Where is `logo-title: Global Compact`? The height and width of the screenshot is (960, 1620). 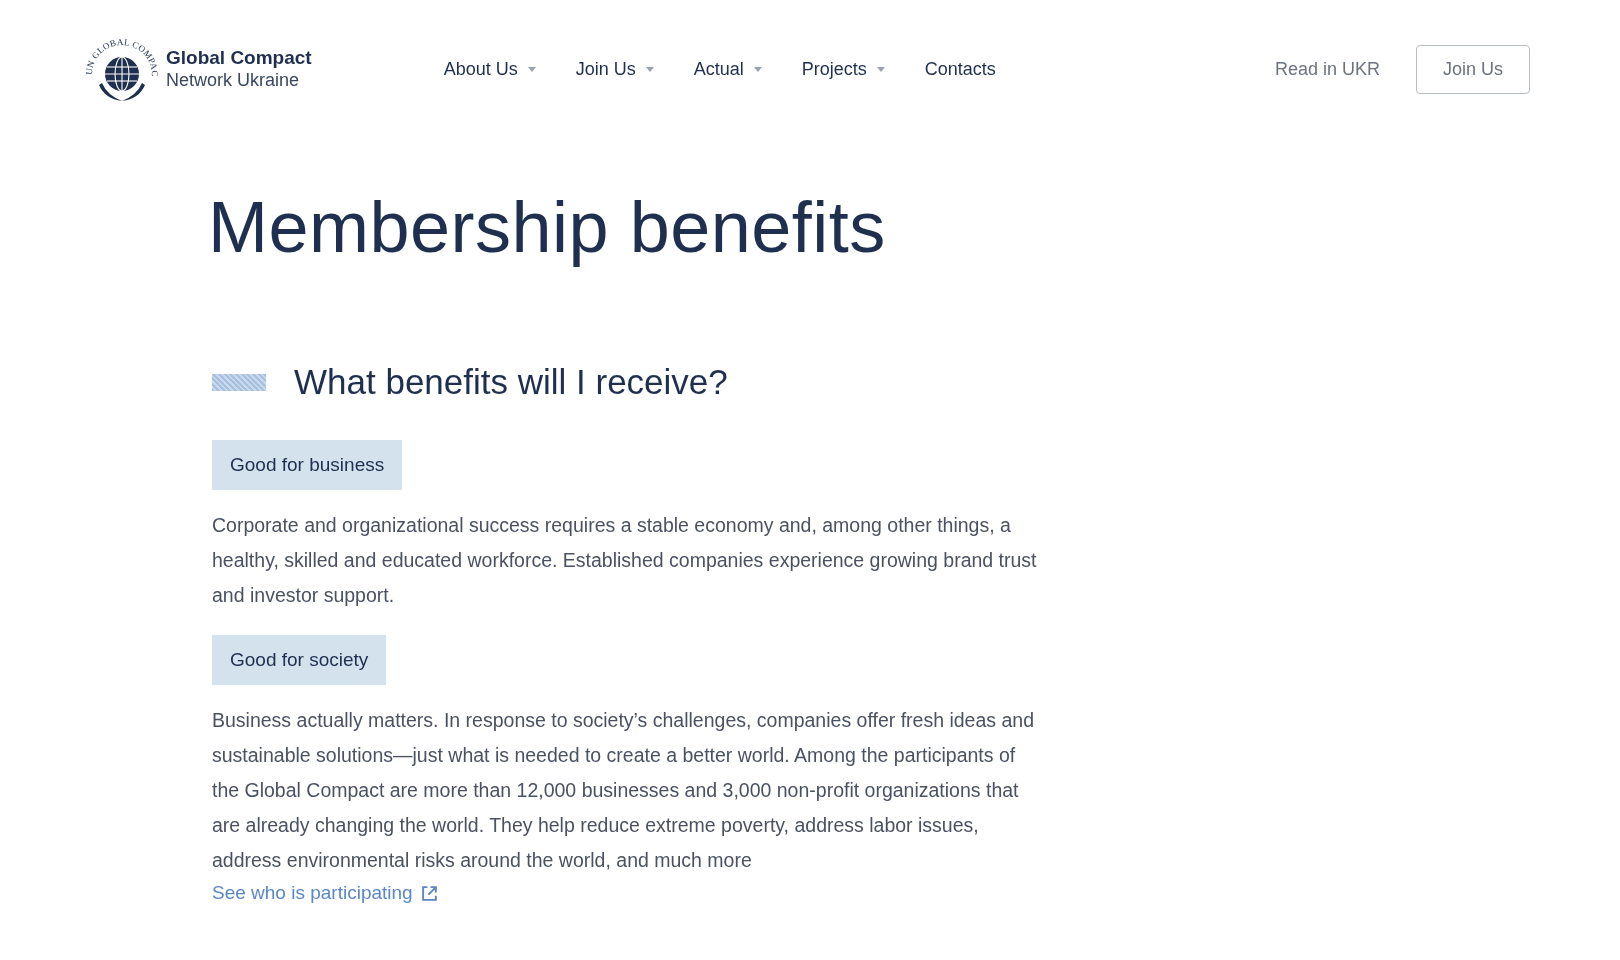
logo-title: Global Compact is located at coordinates (239, 57).